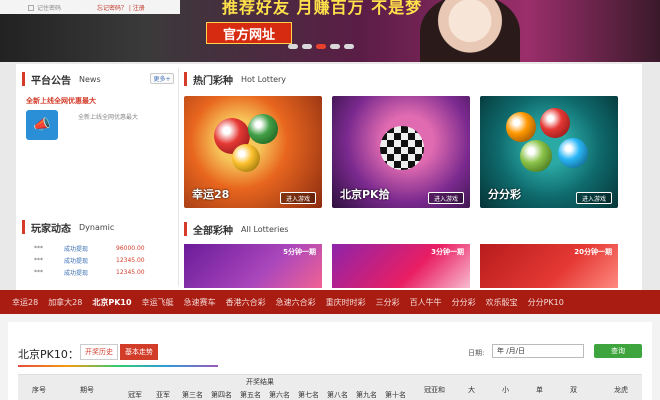 The width and height of the screenshot is (660, 400). Describe the element at coordinates (539, 390) in the screenshot. I see `column-header: 单` at that location.